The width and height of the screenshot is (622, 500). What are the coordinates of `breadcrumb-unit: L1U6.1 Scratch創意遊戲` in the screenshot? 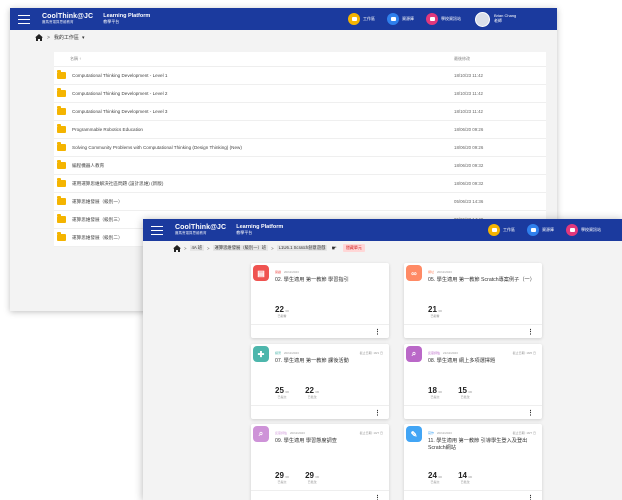 It's located at (302, 248).